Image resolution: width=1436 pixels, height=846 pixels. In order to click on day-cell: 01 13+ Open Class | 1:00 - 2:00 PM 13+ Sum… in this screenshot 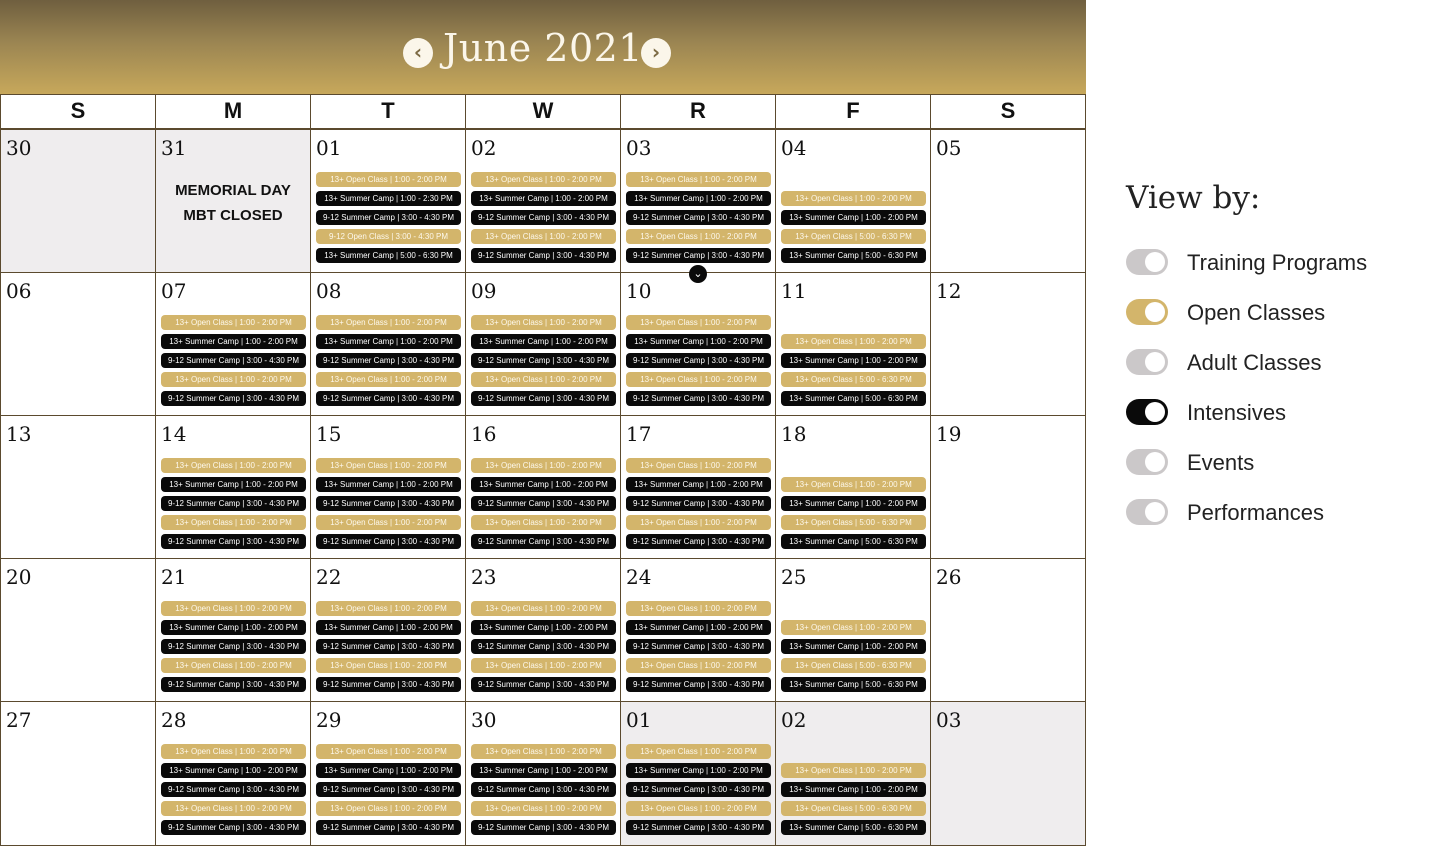, I will do `click(697, 774)`.